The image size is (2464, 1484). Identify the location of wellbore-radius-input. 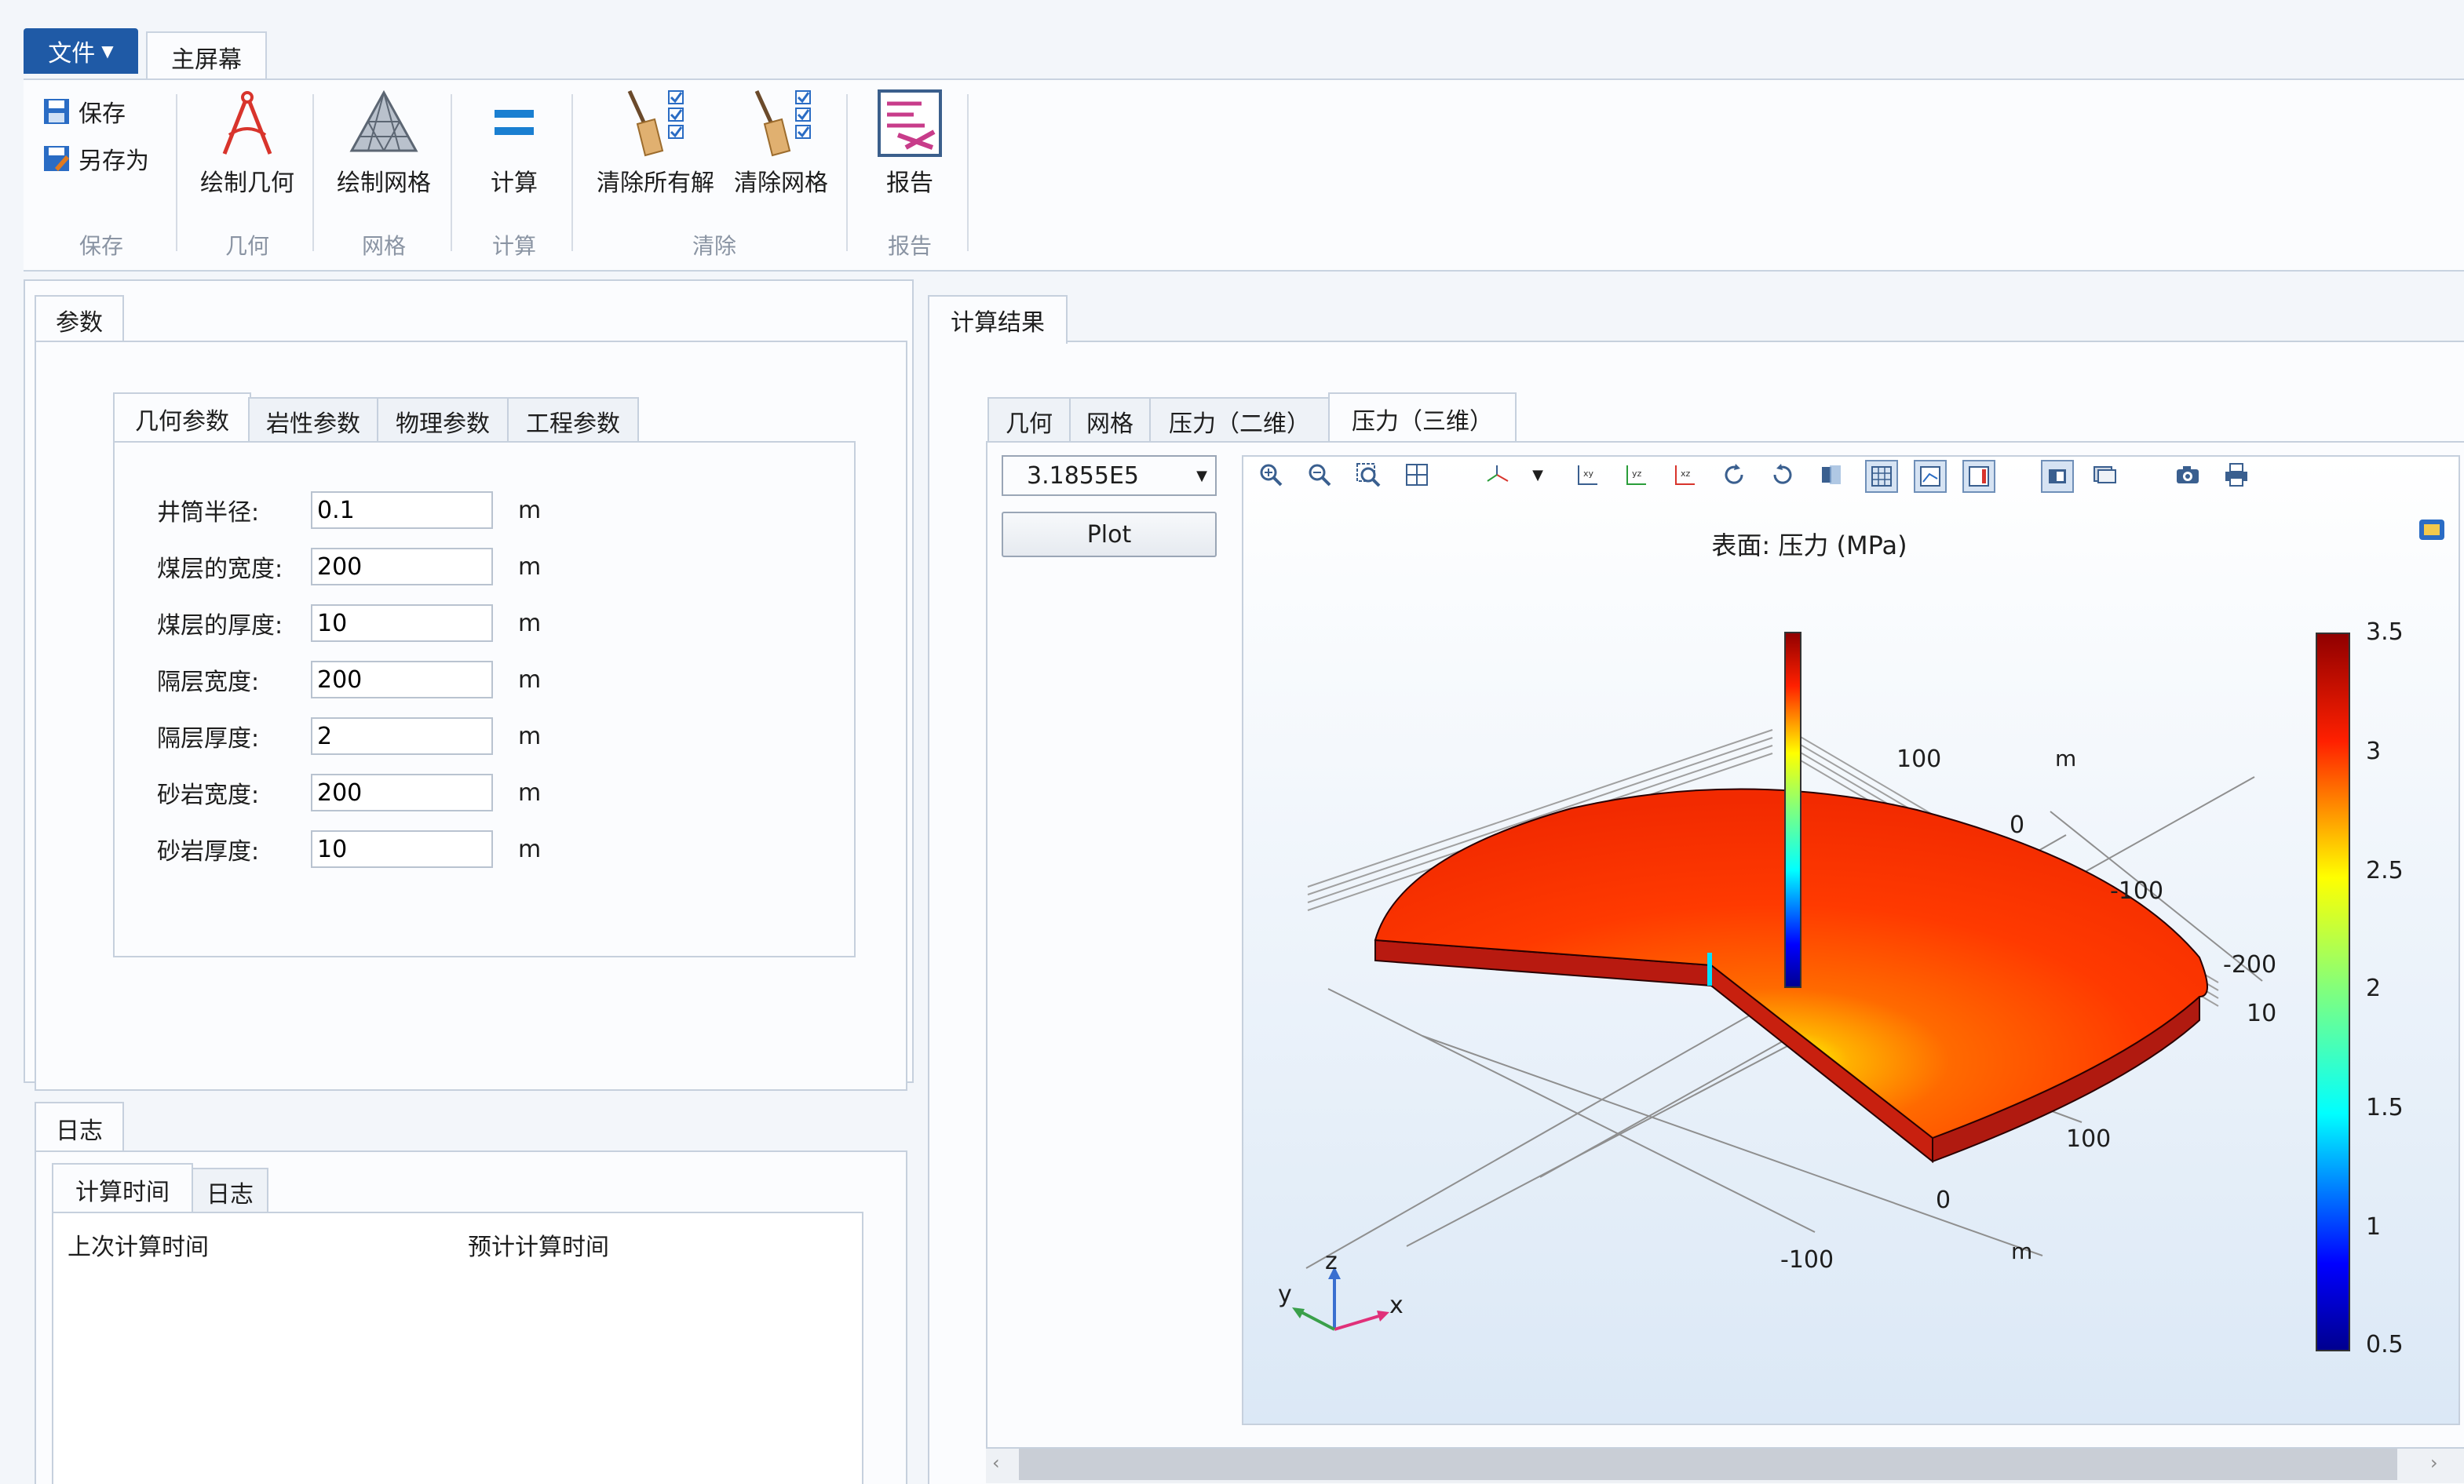
(402, 510).